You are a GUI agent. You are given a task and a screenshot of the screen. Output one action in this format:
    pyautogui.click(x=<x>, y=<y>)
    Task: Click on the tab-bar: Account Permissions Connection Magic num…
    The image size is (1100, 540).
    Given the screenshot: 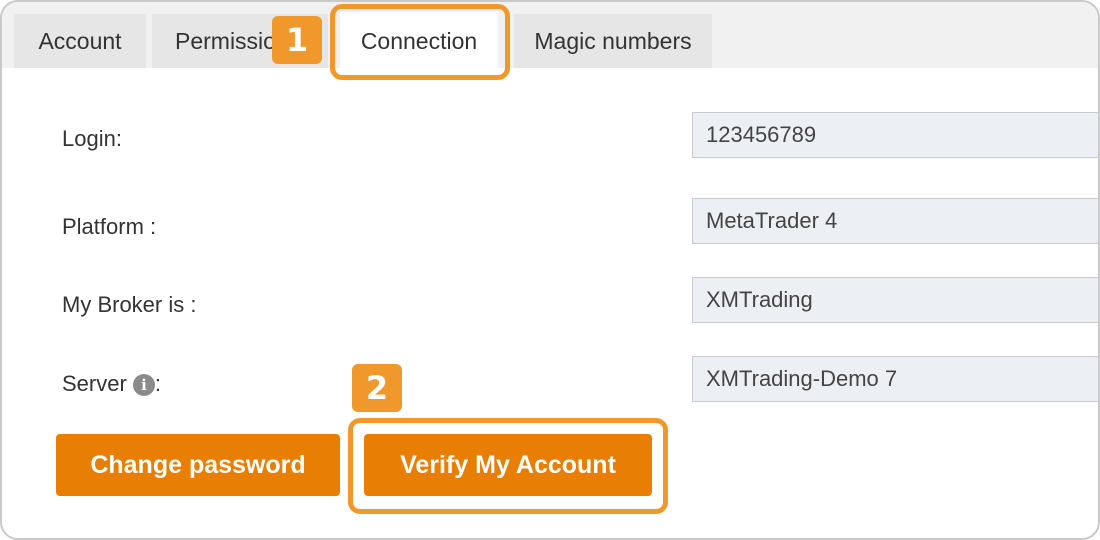 What is the action you would take?
    pyautogui.click(x=550, y=37)
    